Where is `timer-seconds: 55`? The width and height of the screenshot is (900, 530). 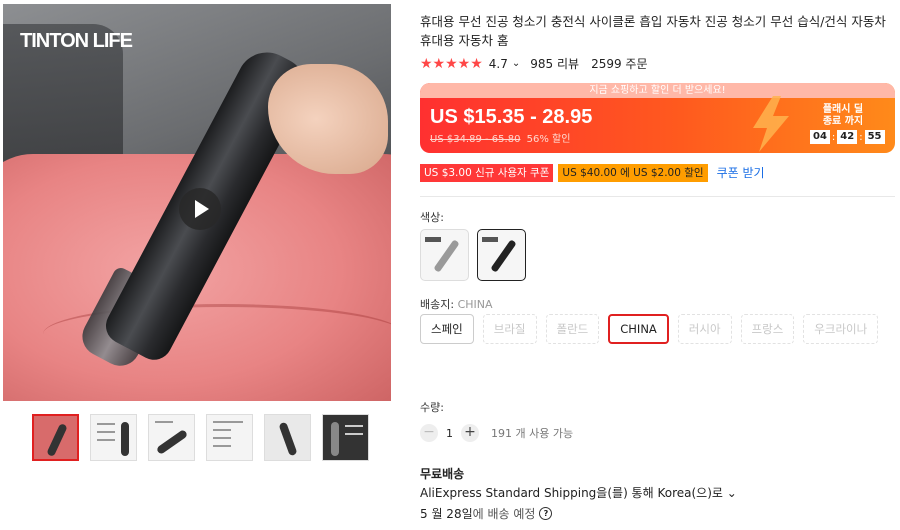 timer-seconds: 55 is located at coordinates (874, 137).